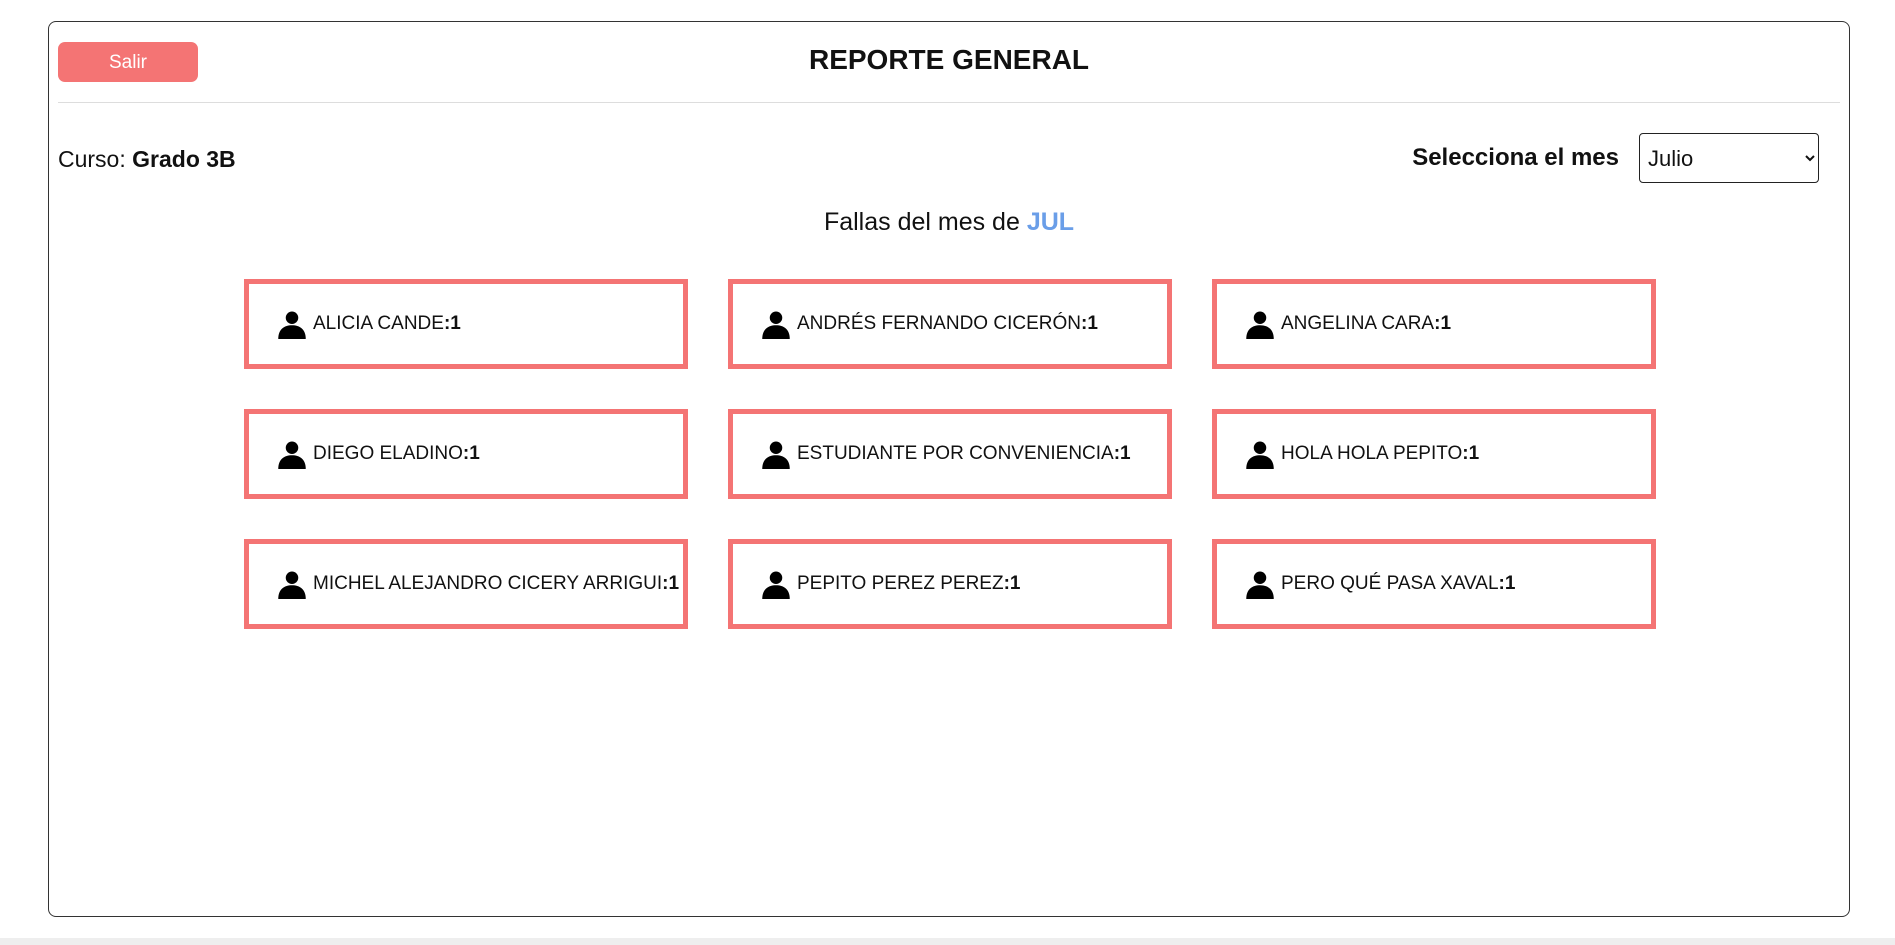 The width and height of the screenshot is (1895, 945). What do you see at coordinates (939, 323) in the screenshot?
I see `student-name: ANDRÉS FERNANDO CICERÓN` at bounding box center [939, 323].